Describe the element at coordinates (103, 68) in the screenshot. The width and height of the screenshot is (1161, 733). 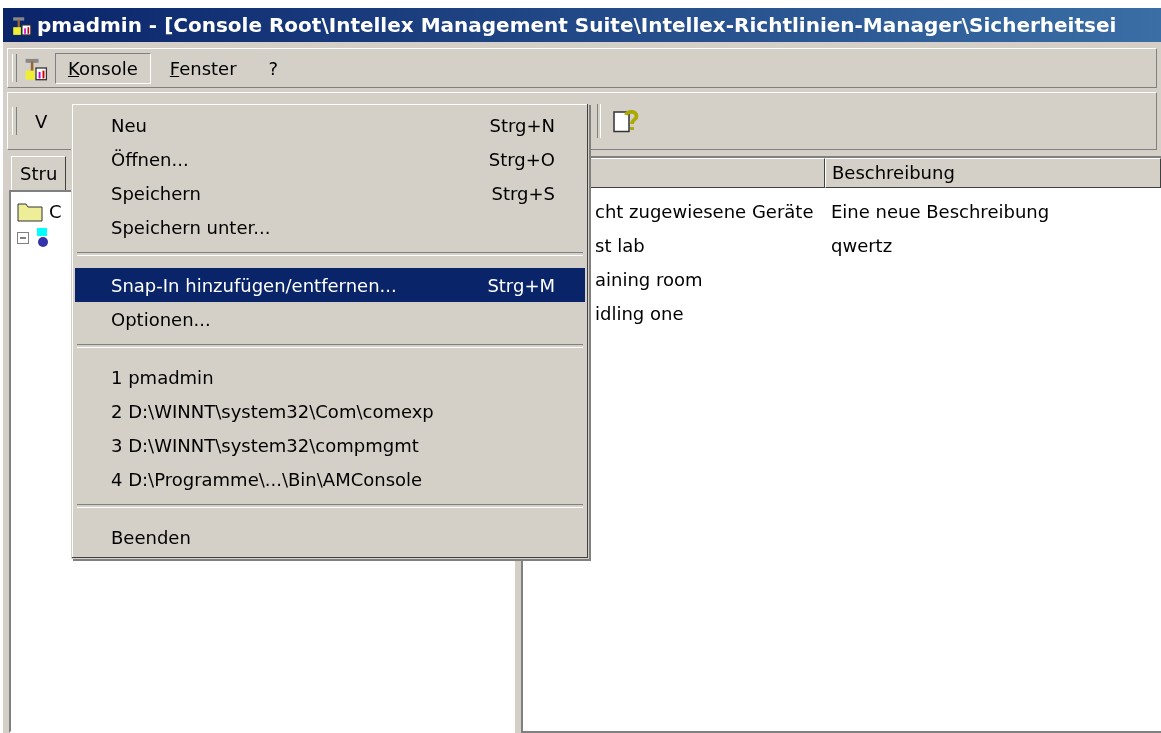
I see `menu-title: Konsole` at that location.